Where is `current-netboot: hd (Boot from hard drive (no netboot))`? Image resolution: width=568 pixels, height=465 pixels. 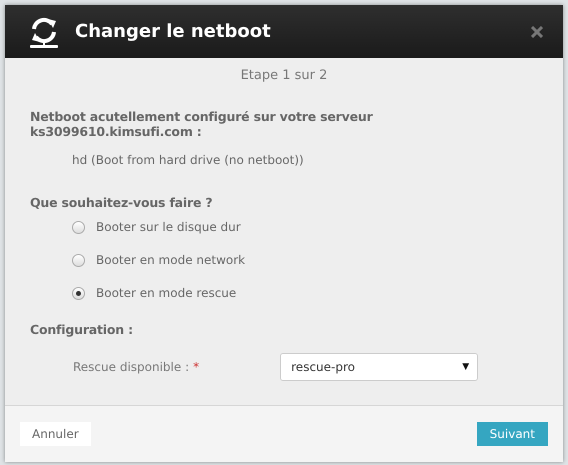
current-netboot: hd (Boot from hard drive (no netboot)) is located at coordinates (188, 160).